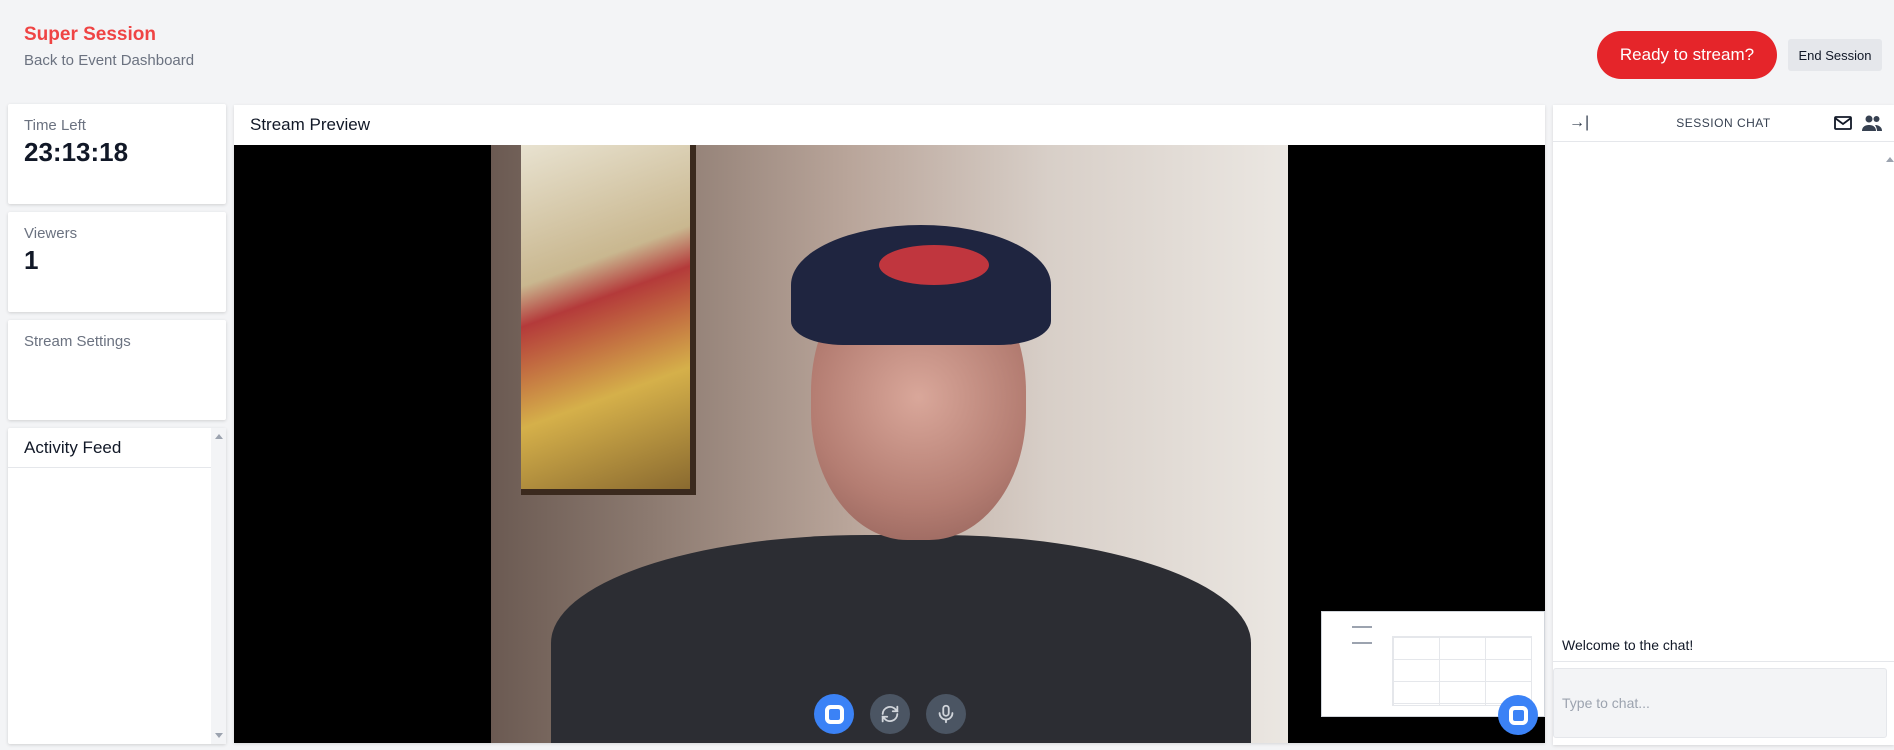 Image resolution: width=1894 pixels, height=750 pixels. I want to click on time-left-card: Time Left 23:13:18, so click(117, 154).